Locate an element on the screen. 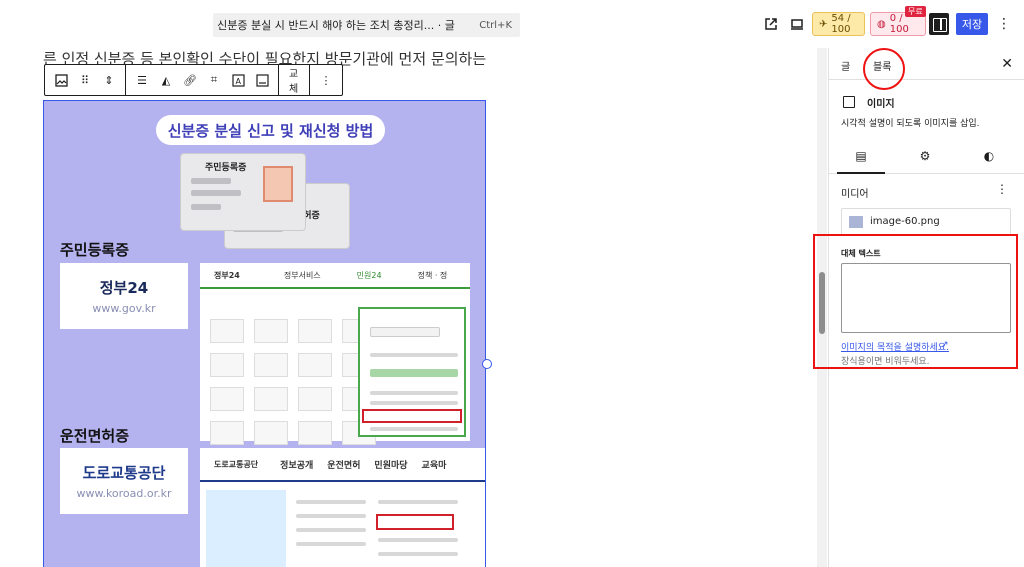  crop-icon: ⌗ is located at coordinates (214, 80).